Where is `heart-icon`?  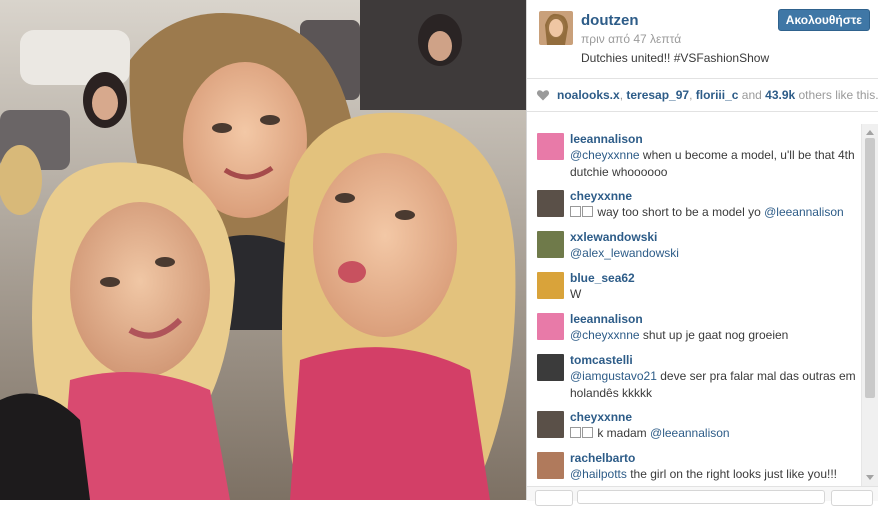 heart-icon is located at coordinates (543, 95).